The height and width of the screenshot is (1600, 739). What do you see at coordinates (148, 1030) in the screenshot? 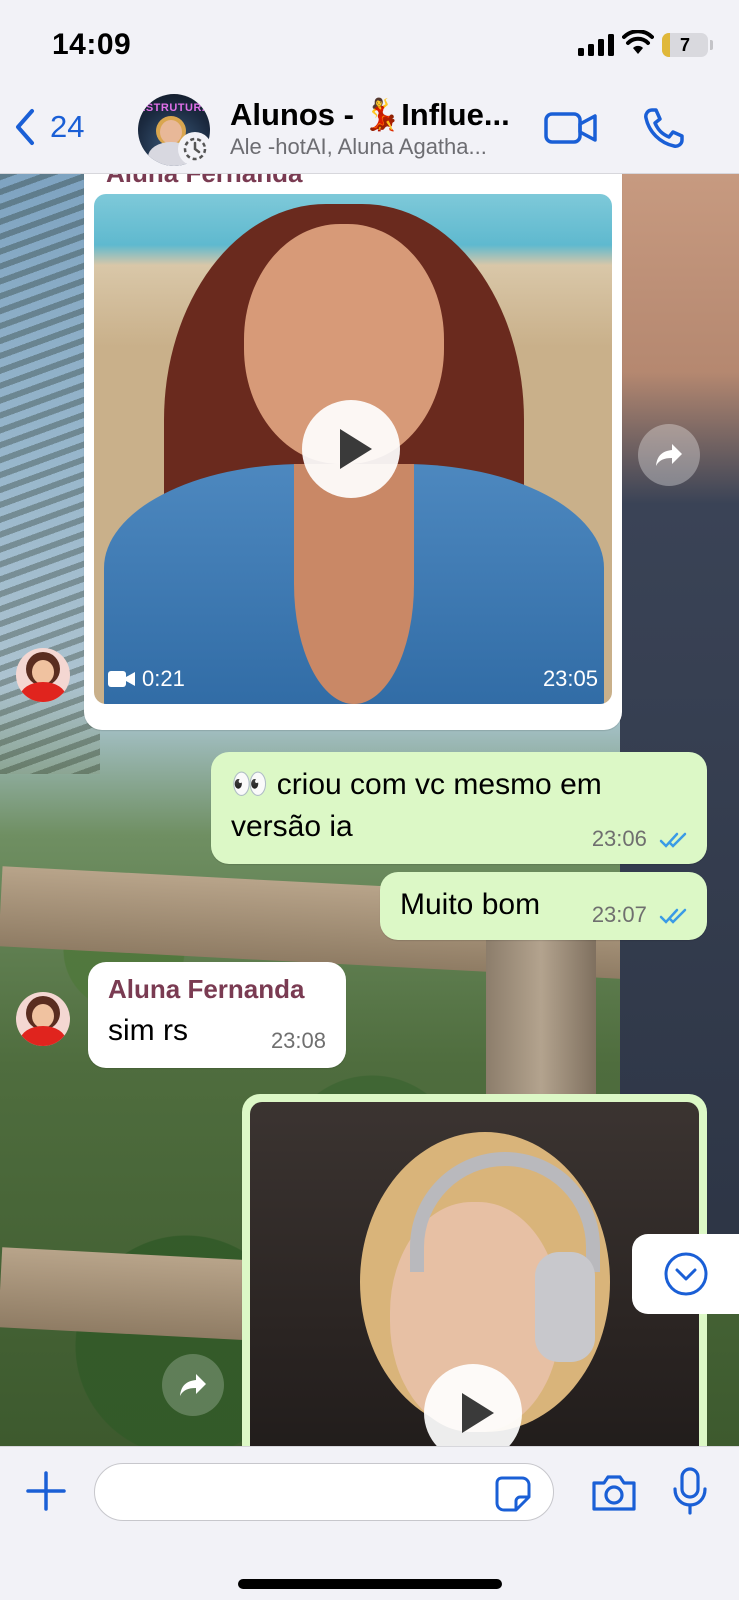
I see `message-text: sim rs` at bounding box center [148, 1030].